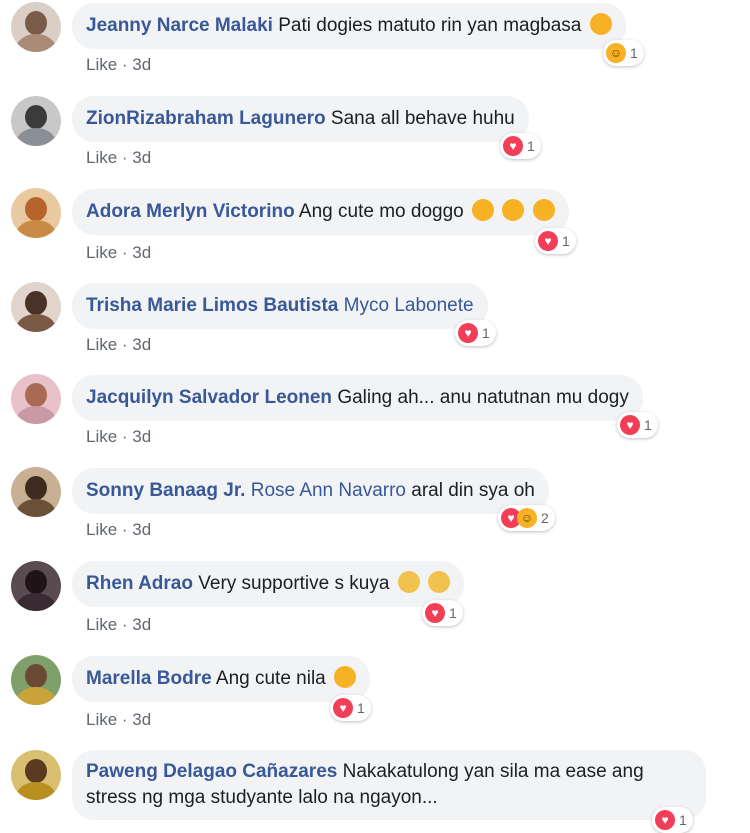 The height and width of the screenshot is (833, 750). I want to click on author-name: Trisha Marie Limos Bautista, so click(212, 305).